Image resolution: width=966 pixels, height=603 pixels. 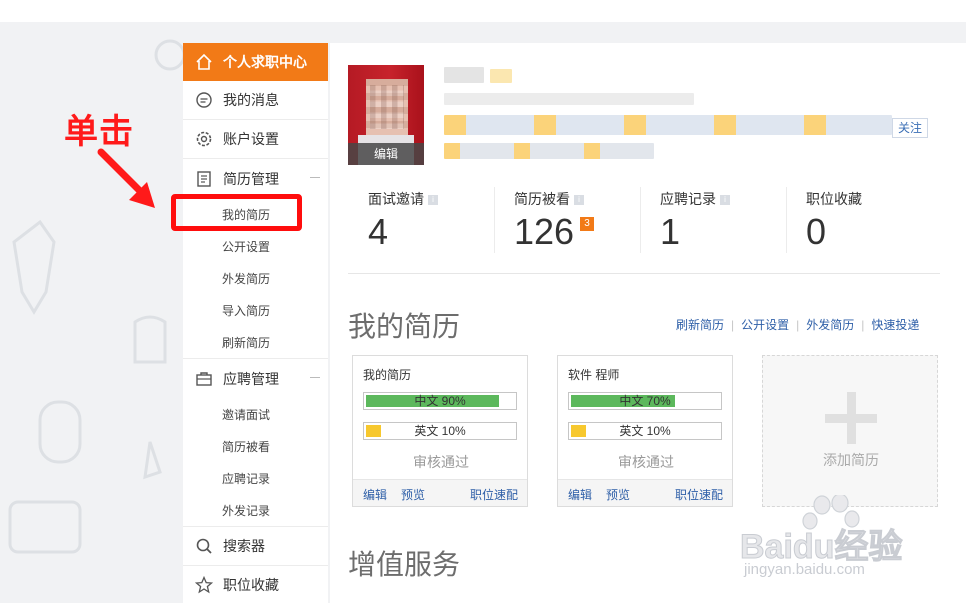 What do you see at coordinates (910, 128) in the screenshot?
I see `follow-button: 关注` at bounding box center [910, 128].